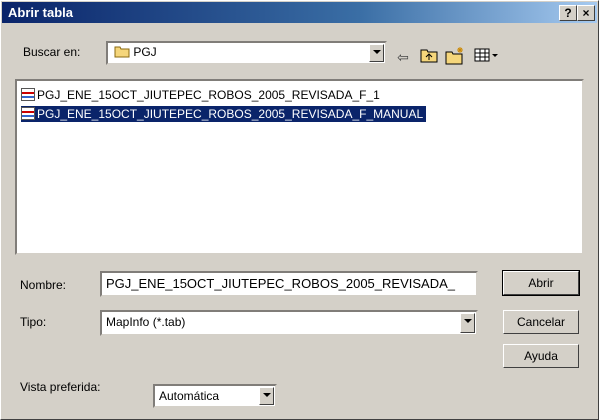 The image size is (599, 420). I want to click on lookin-combo: PGJ, so click(246, 53).